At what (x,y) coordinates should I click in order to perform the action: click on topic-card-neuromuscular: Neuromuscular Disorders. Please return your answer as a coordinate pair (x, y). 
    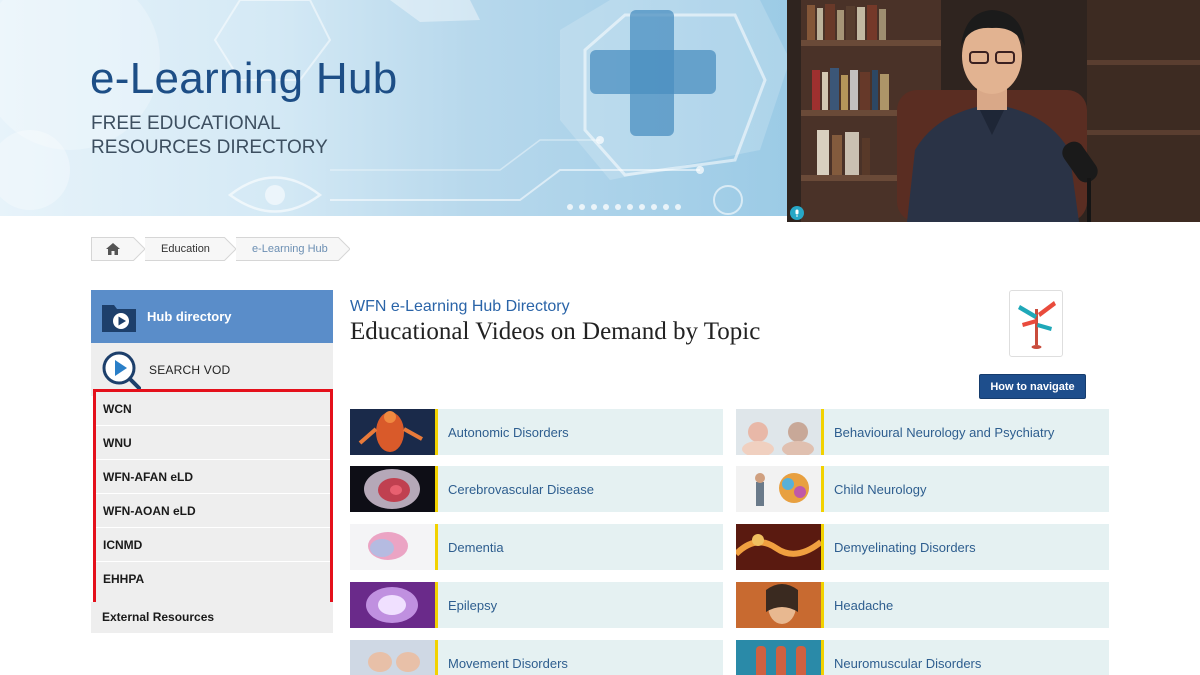
    Looking at the image, I should click on (922, 657).